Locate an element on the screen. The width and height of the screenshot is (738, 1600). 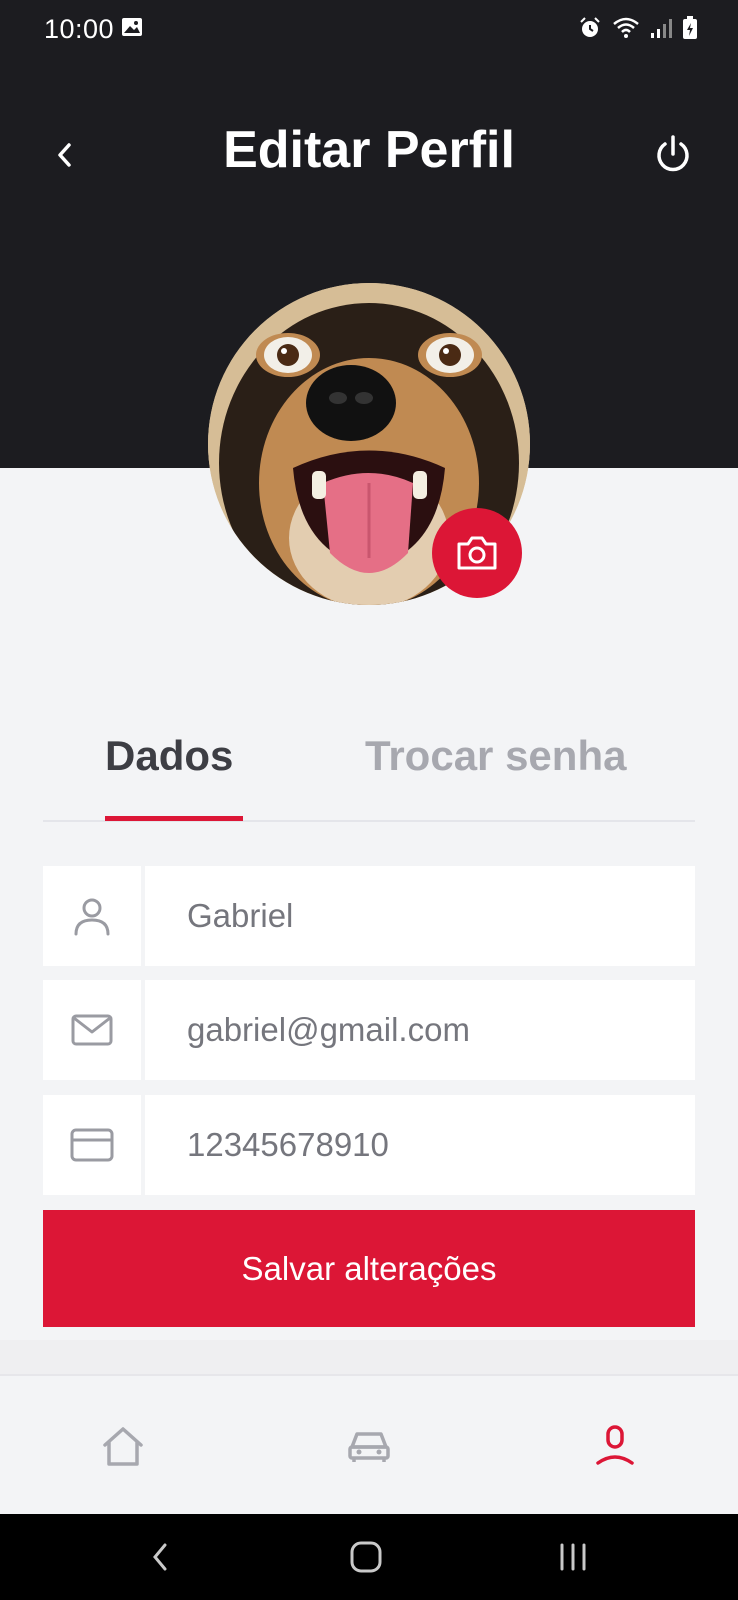
battery-icon is located at coordinates (690, 30).